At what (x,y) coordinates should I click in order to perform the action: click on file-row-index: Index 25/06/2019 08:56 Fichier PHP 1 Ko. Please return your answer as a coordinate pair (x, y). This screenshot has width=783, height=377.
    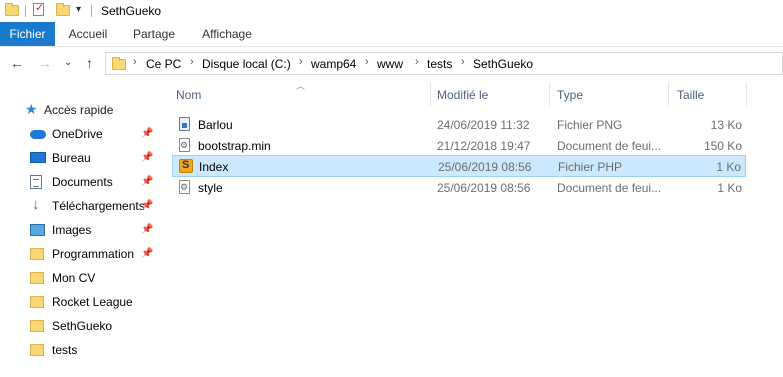
    Looking at the image, I should click on (459, 166).